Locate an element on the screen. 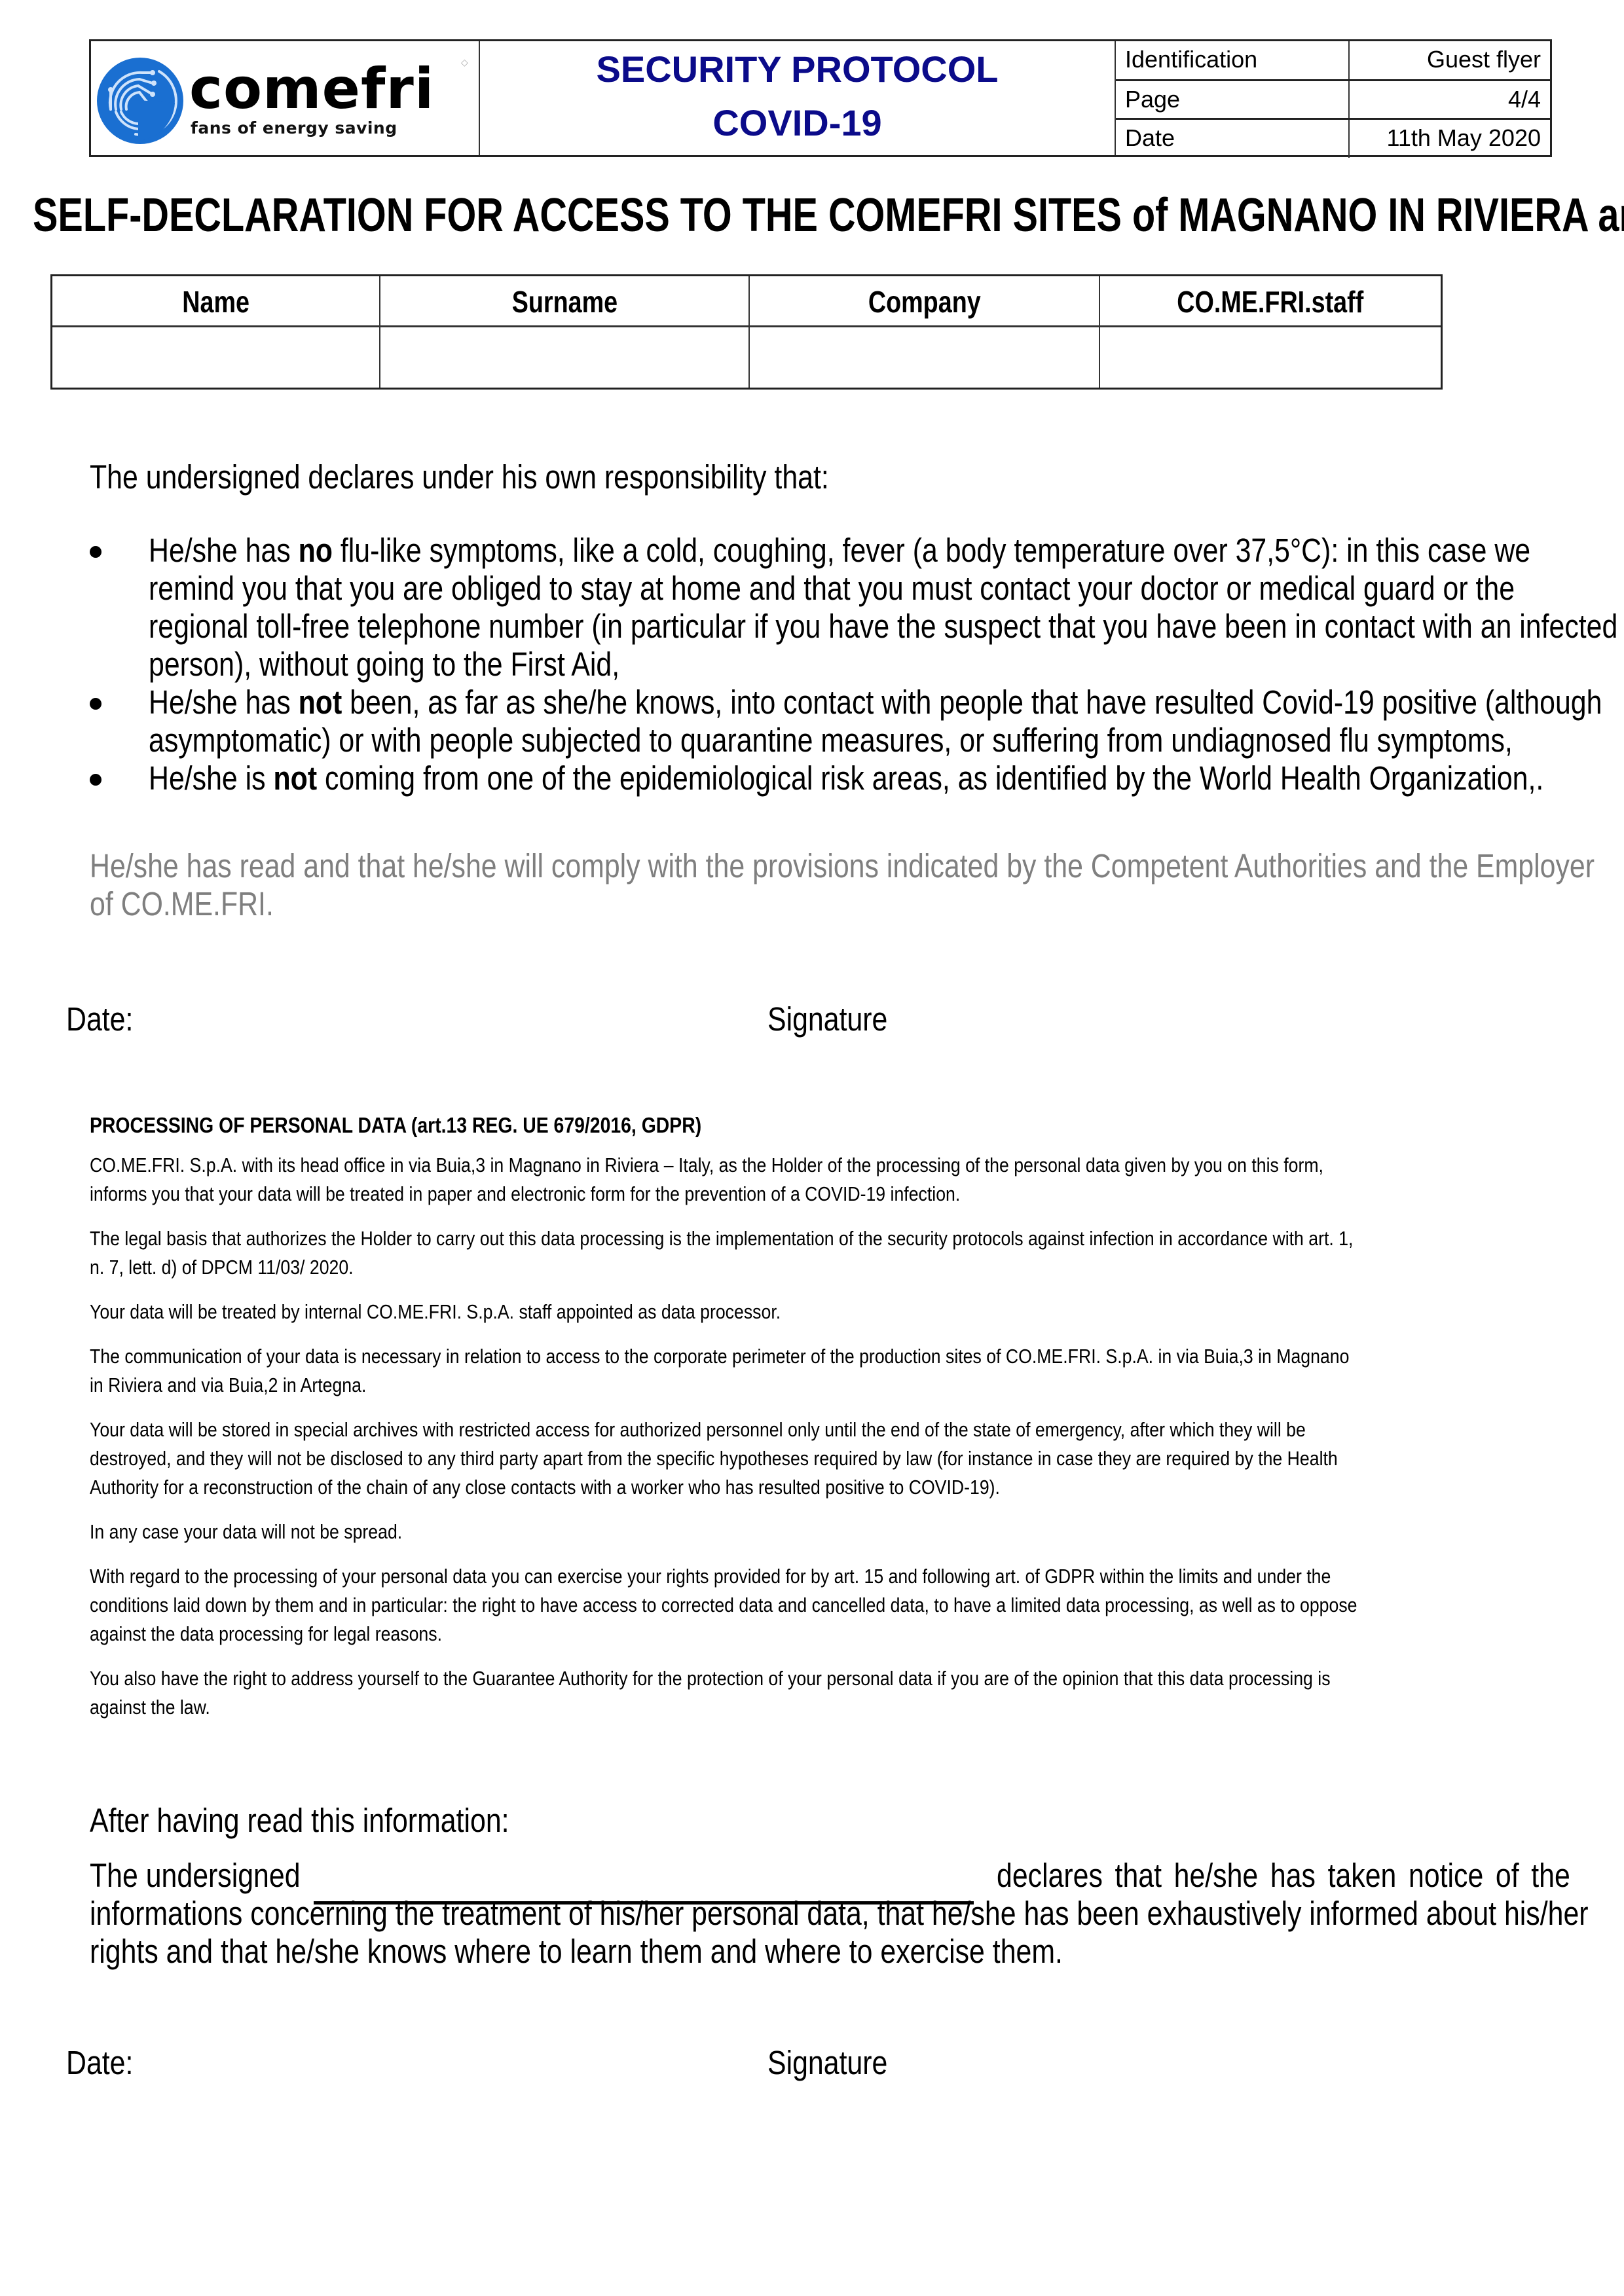 The width and height of the screenshot is (1624, 2296). protocol-title-cell: SECURITY PROTOCOL COVID-19 is located at coordinates (798, 98).